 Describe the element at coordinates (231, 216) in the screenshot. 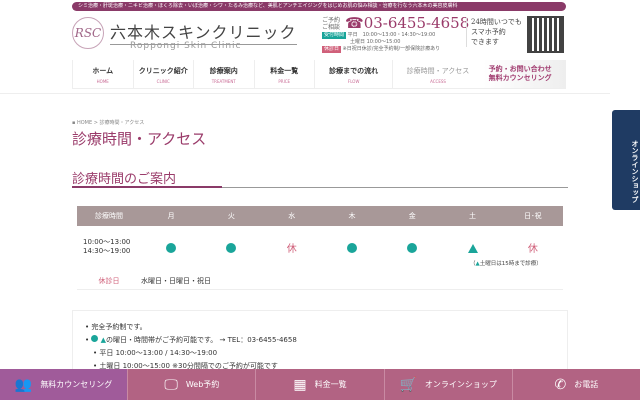

I see `header-cell: 火` at that location.